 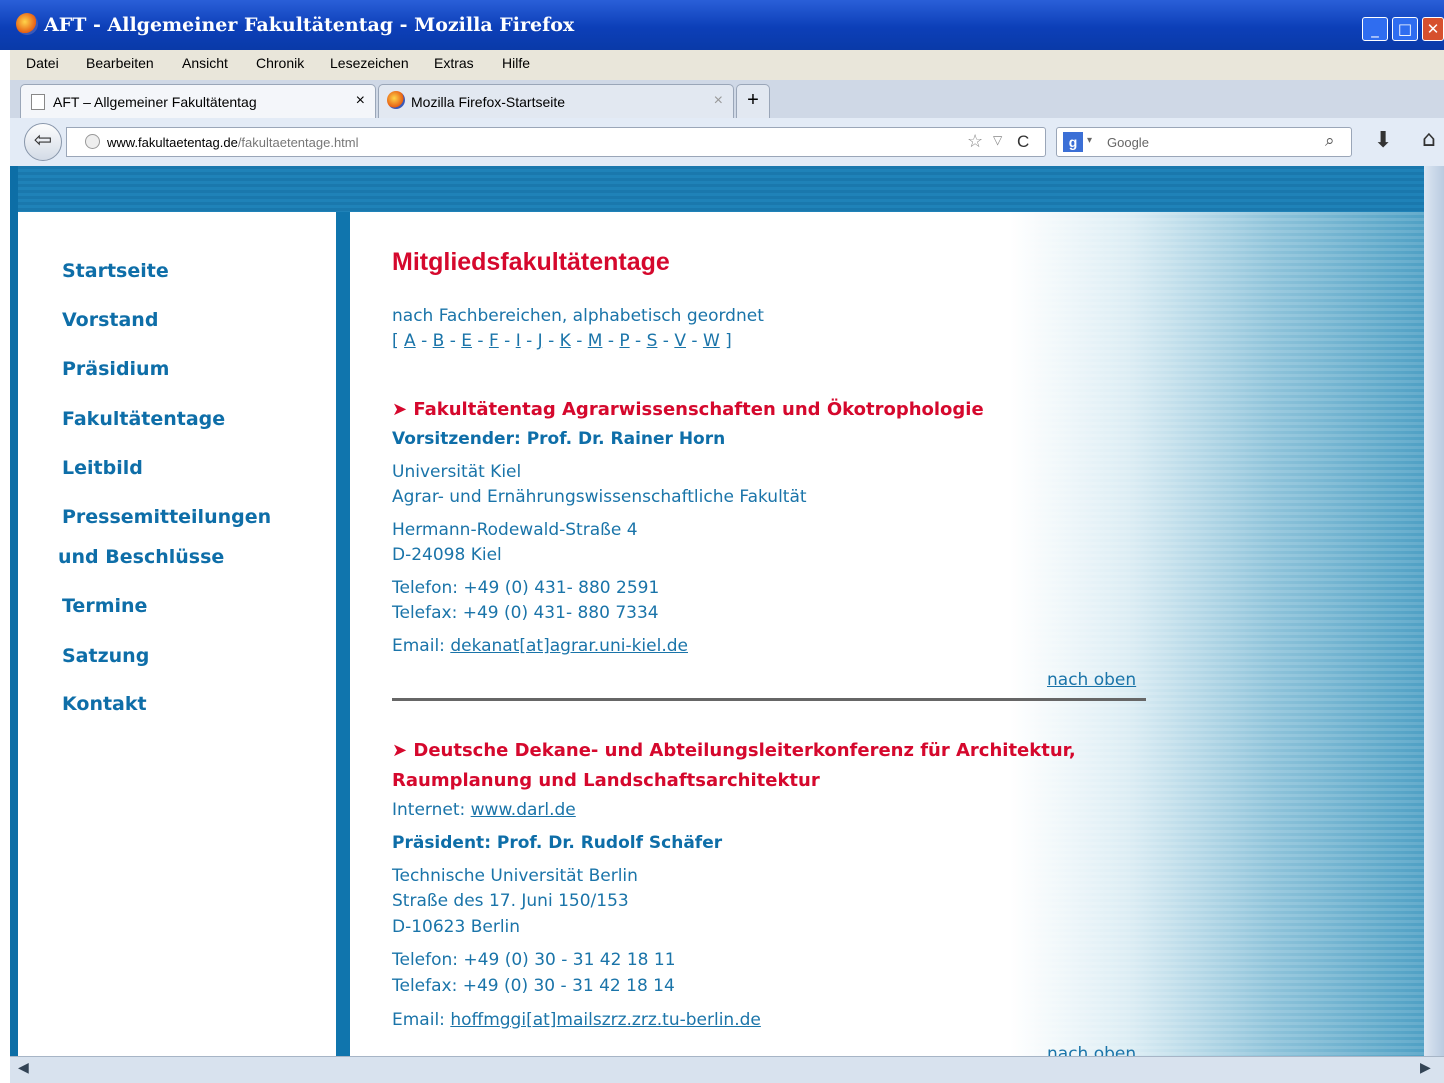 What do you see at coordinates (569, 646) in the screenshot?
I see `email-link: dekanat[at]agrar.uni-kiel.de` at bounding box center [569, 646].